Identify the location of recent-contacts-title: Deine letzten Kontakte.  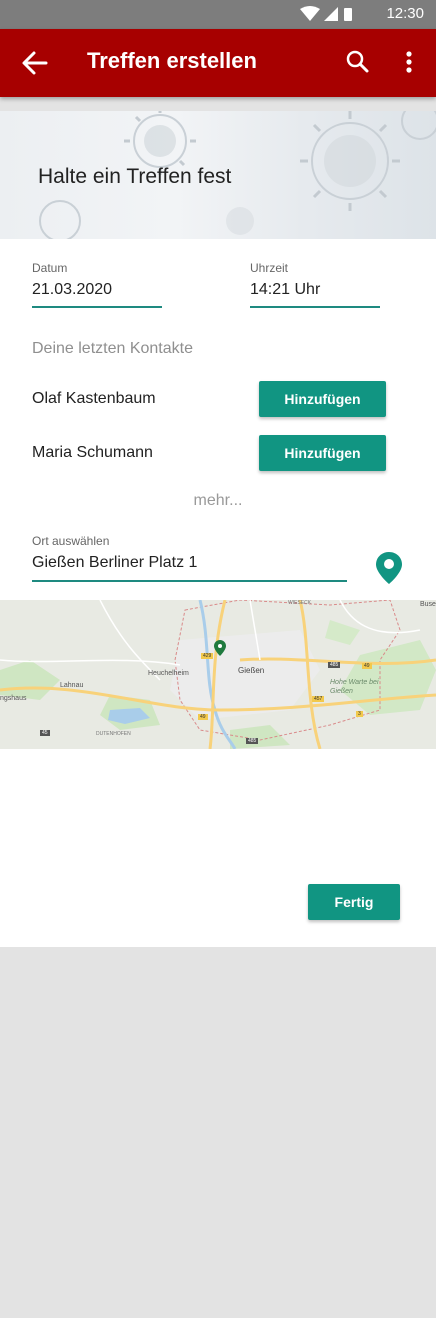
(112, 348).